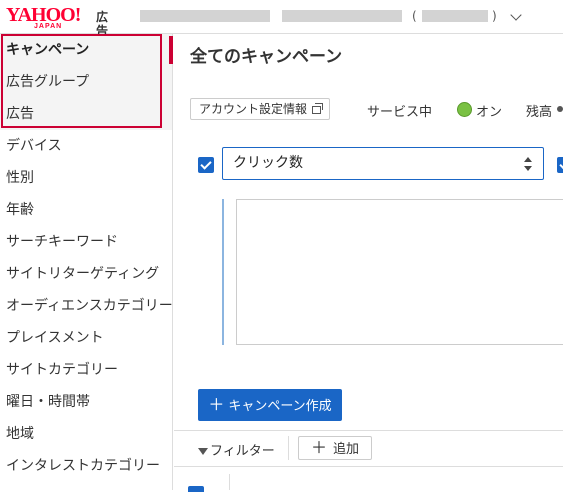 The width and height of the screenshot is (563, 492). I want to click on sidebar-item-site-retargeting: サイトリターゲティング, so click(86, 274).